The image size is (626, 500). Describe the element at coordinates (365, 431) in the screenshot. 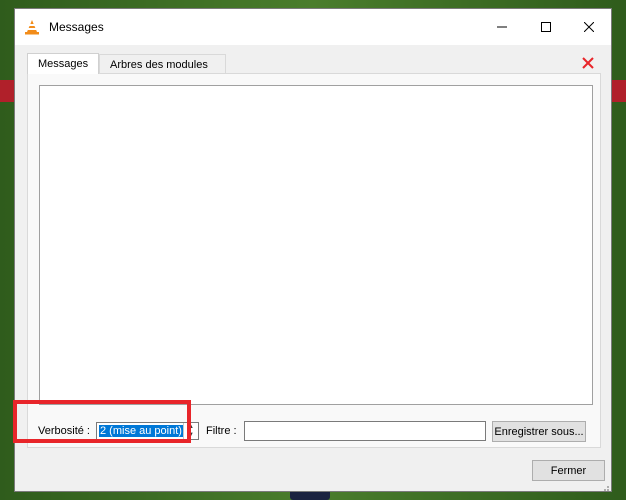

I see `filter-input` at that location.